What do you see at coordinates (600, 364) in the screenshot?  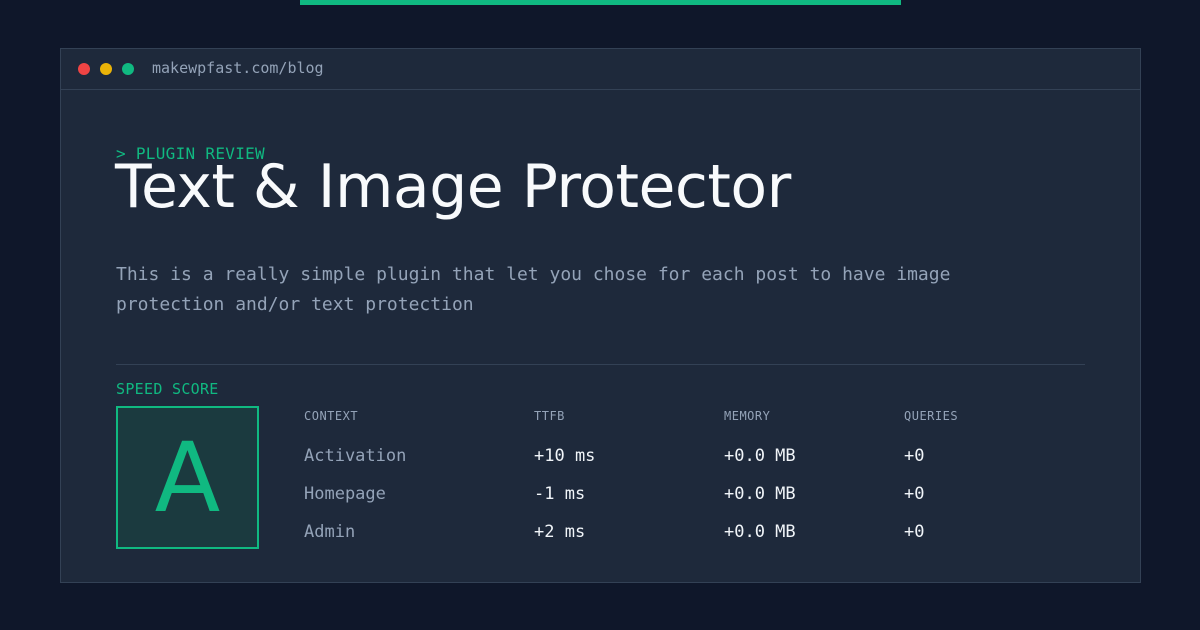 I see `section-divider` at bounding box center [600, 364].